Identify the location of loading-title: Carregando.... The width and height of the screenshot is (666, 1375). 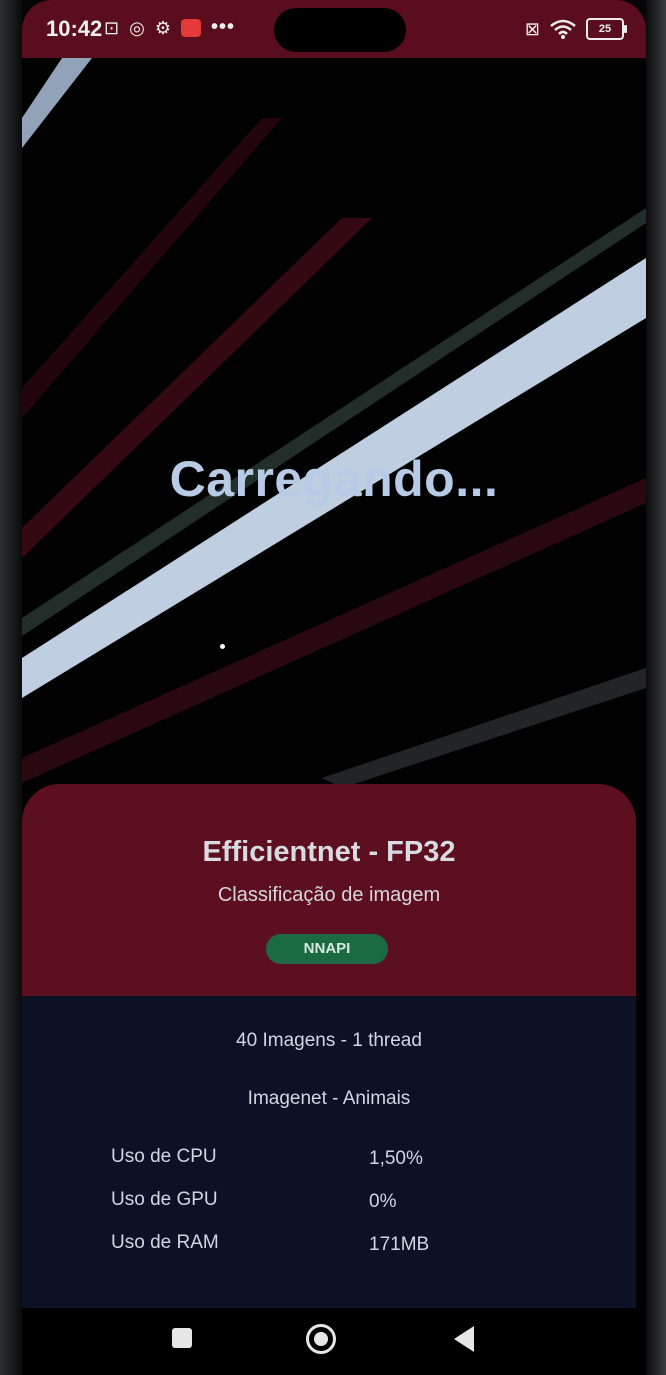
(334, 479).